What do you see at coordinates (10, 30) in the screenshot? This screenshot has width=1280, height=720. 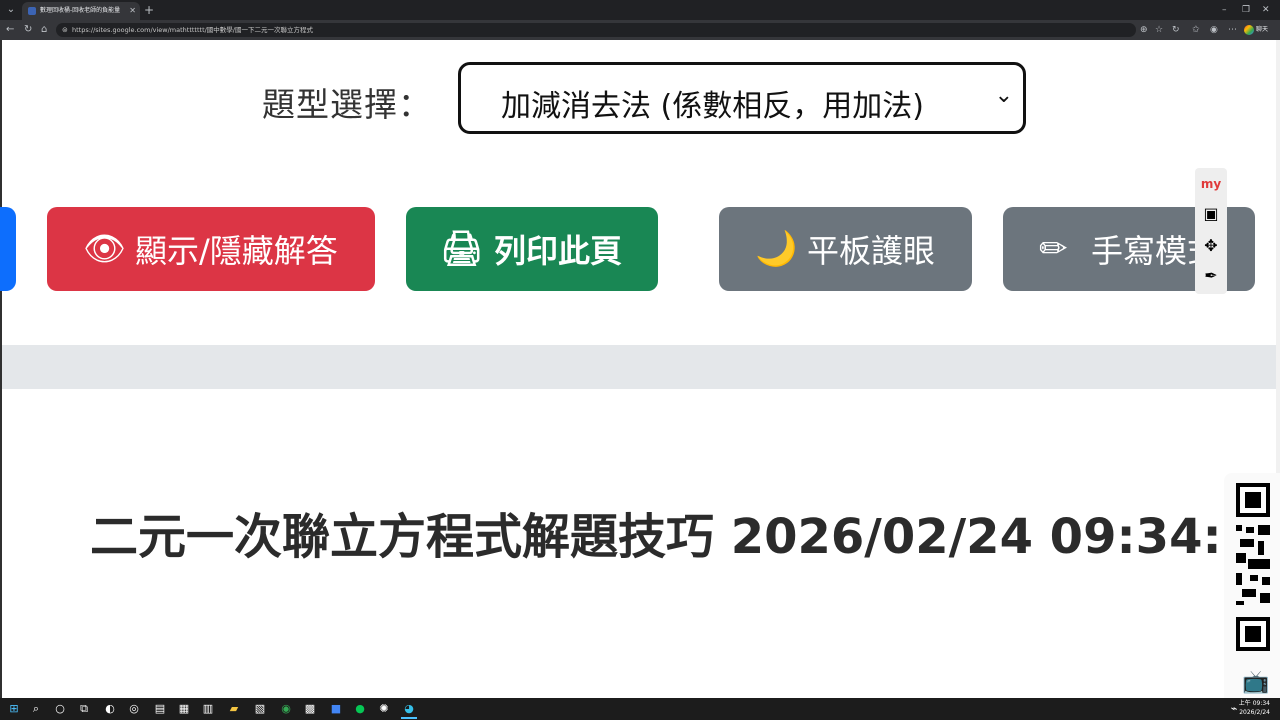 I see `back-arrow-icon: ←` at bounding box center [10, 30].